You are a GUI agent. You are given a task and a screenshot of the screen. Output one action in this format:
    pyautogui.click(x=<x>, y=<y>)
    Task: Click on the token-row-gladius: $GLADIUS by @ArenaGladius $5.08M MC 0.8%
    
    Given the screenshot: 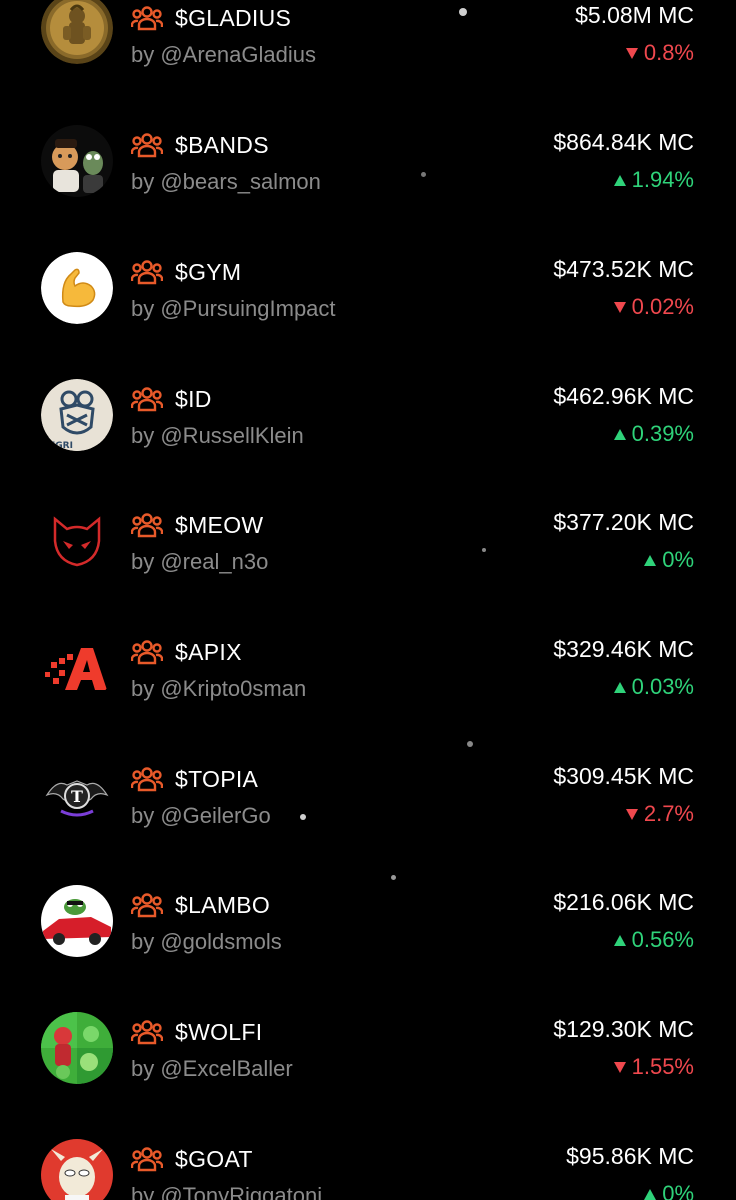 What is the action you would take?
    pyautogui.click(x=368, y=59)
    